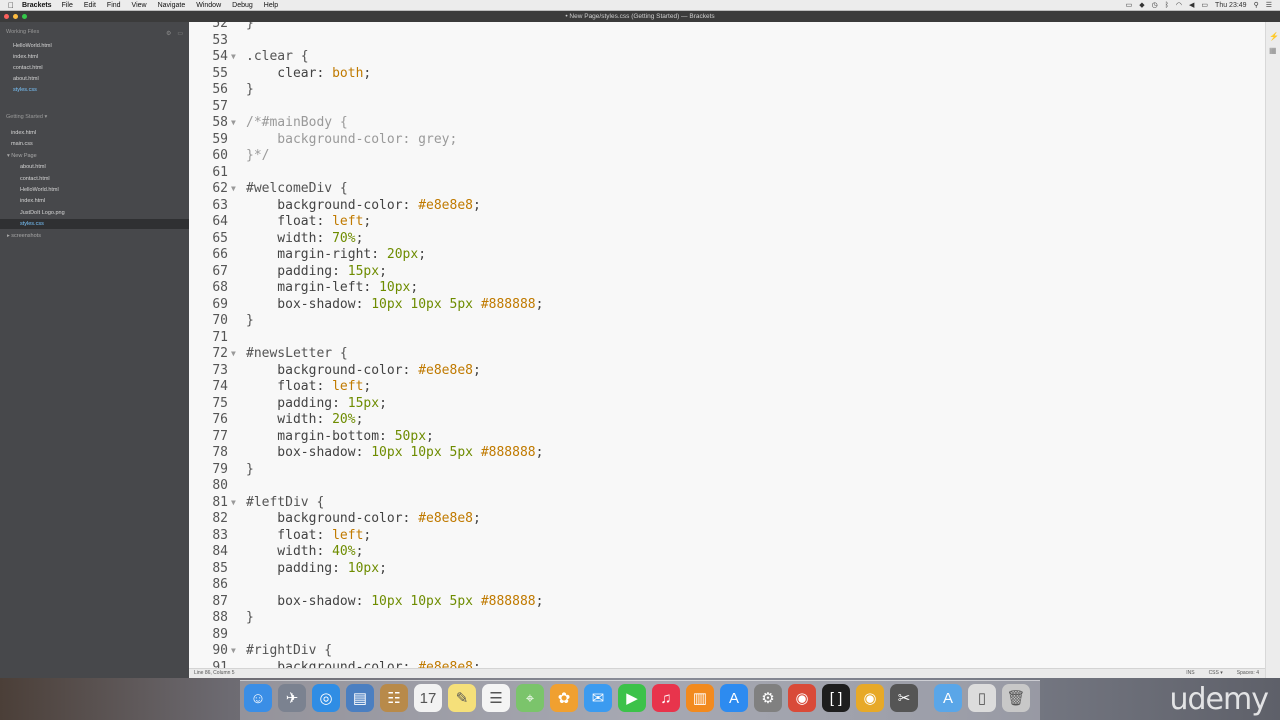 This screenshot has height=720, width=1280. I want to click on indent-setting: Spaces: 4, so click(1248, 673).